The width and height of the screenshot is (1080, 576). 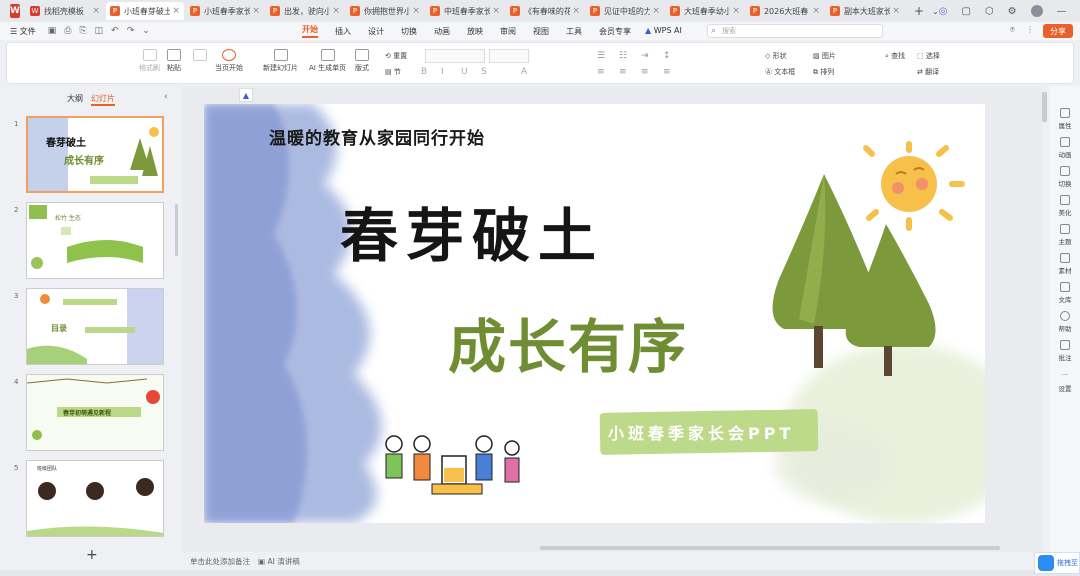 I want to click on translate-button: ⇄ 翻译, so click(x=928, y=72).